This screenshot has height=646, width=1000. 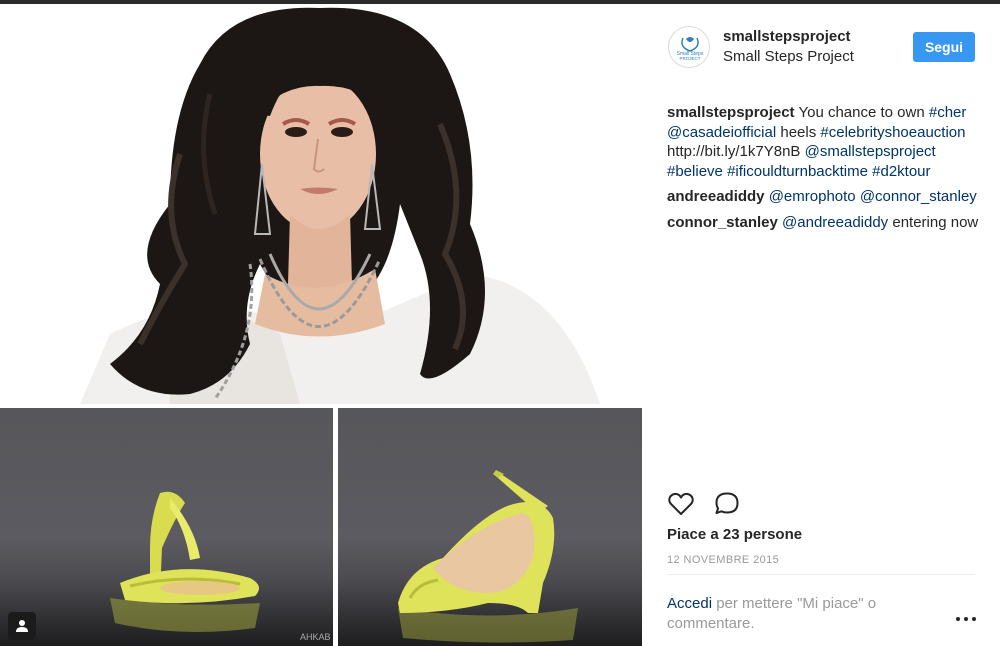 What do you see at coordinates (870, 151) in the screenshot?
I see `mention-link: @smallstepsproject` at bounding box center [870, 151].